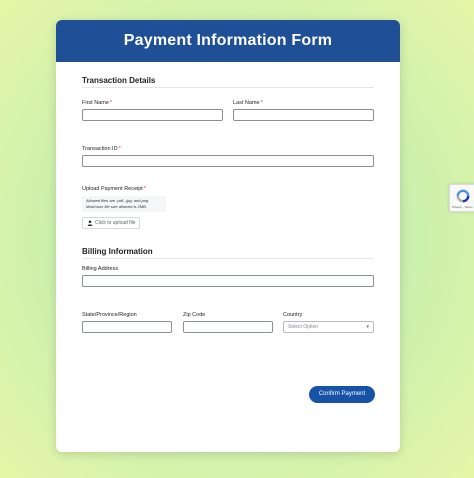 The height and width of the screenshot is (478, 474). I want to click on form-title: Payment Information Form, so click(228, 41).